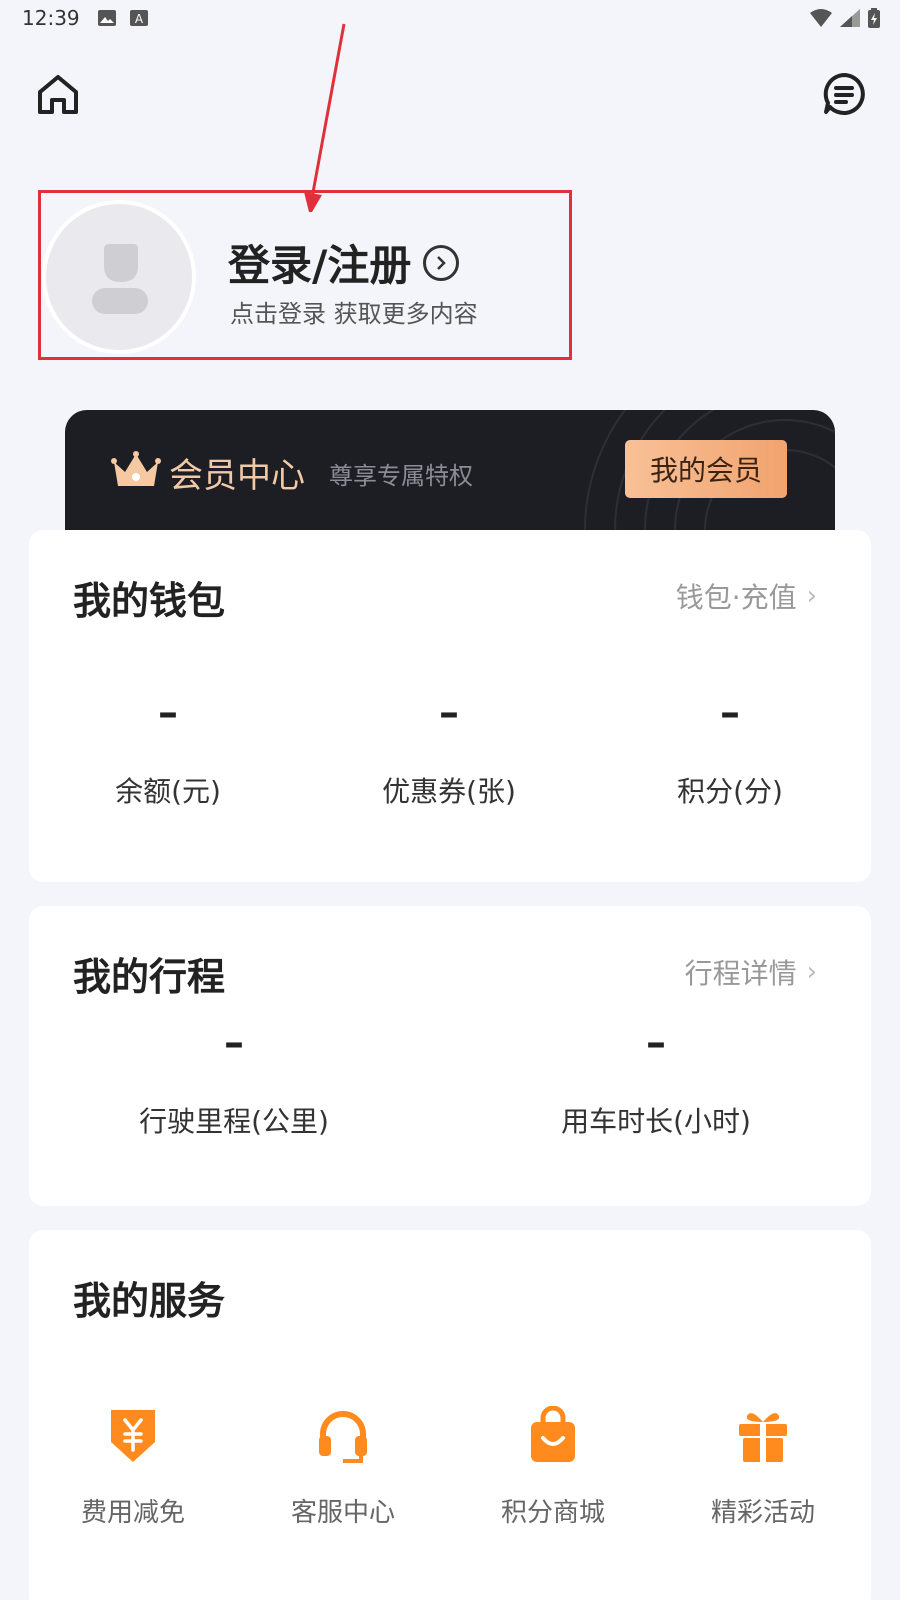 The height and width of the screenshot is (1600, 900). Describe the element at coordinates (136, 468) in the screenshot. I see `crown-icon` at that location.